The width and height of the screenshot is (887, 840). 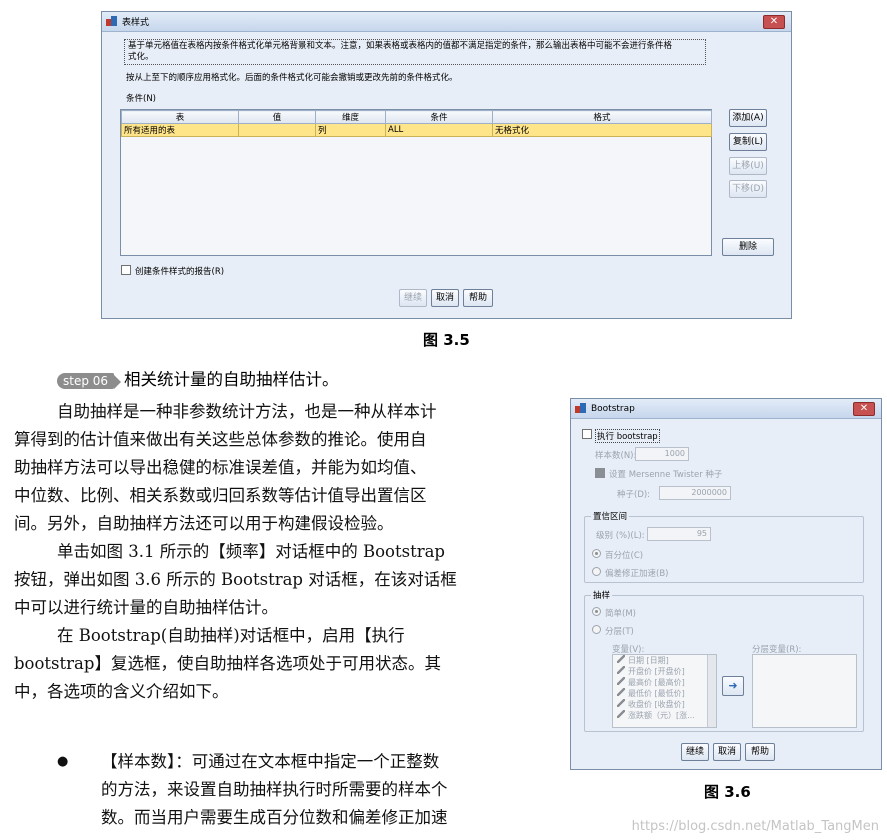 I want to click on strata-listbox, so click(x=804, y=691).